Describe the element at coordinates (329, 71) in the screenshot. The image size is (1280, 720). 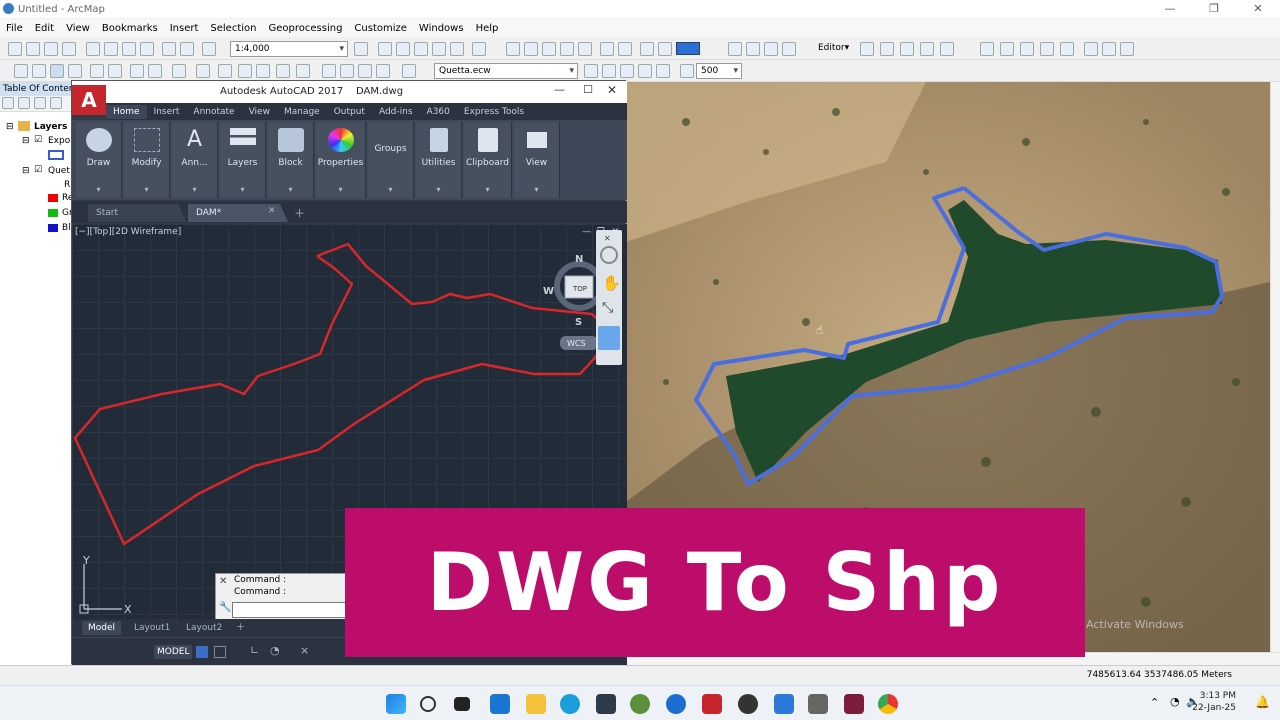
I see `find-icon` at that location.